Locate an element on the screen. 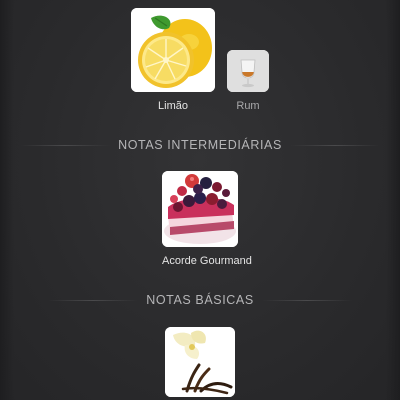 Image resolution: width=400 pixels, height=400 pixels. note-label: Rum is located at coordinates (248, 106).